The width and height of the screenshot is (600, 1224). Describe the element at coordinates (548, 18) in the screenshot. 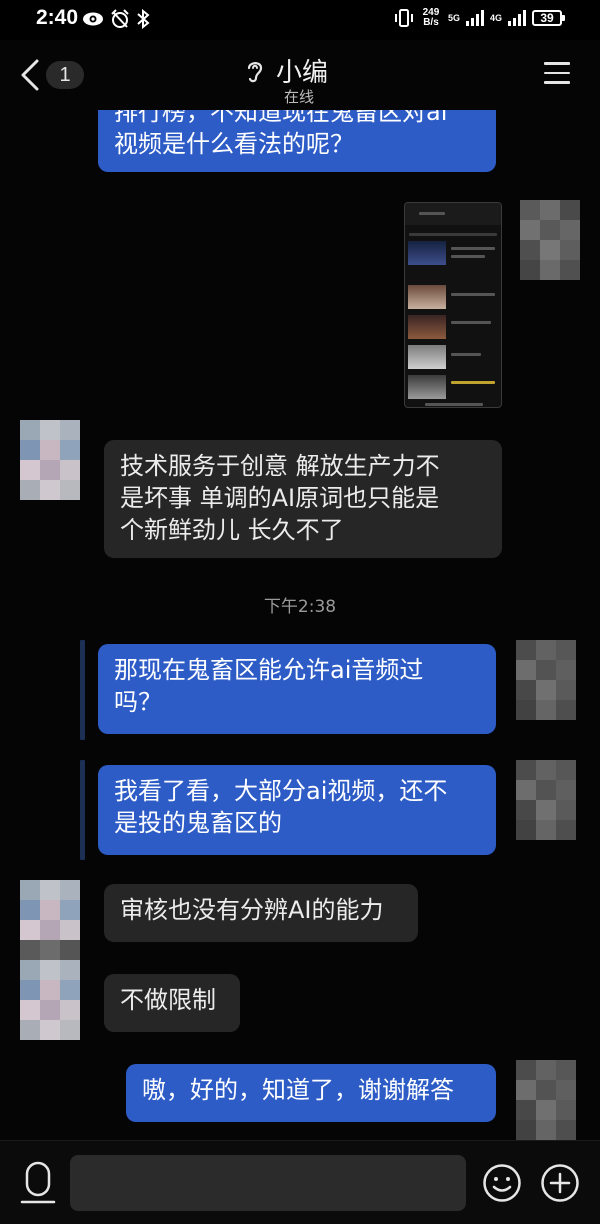

I see `battery-icon: 39` at that location.